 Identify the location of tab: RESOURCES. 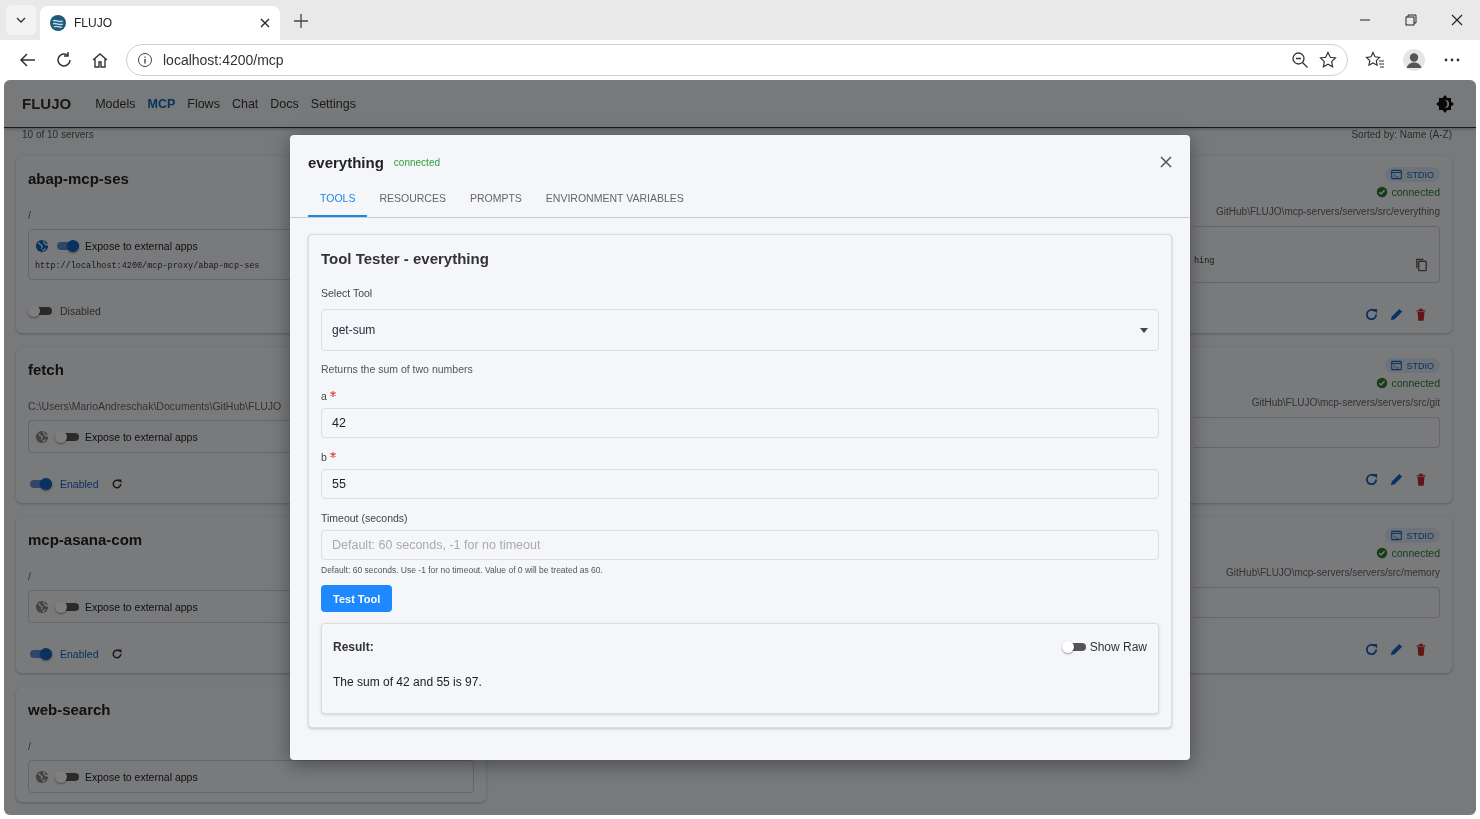
(412, 199).